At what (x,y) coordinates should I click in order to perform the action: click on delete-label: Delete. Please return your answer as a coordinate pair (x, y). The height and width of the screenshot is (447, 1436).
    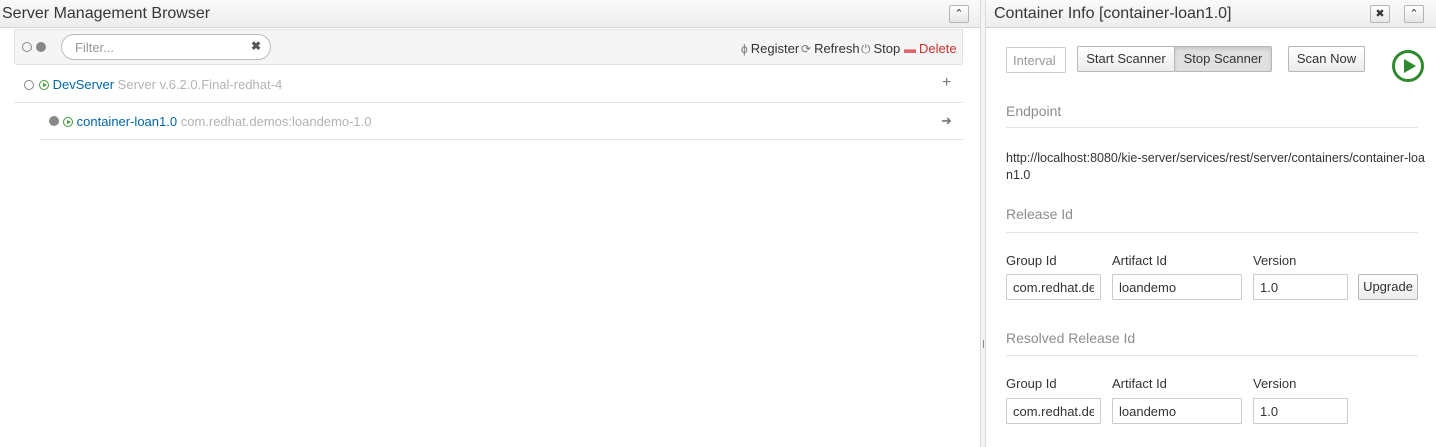
    Looking at the image, I should click on (938, 48).